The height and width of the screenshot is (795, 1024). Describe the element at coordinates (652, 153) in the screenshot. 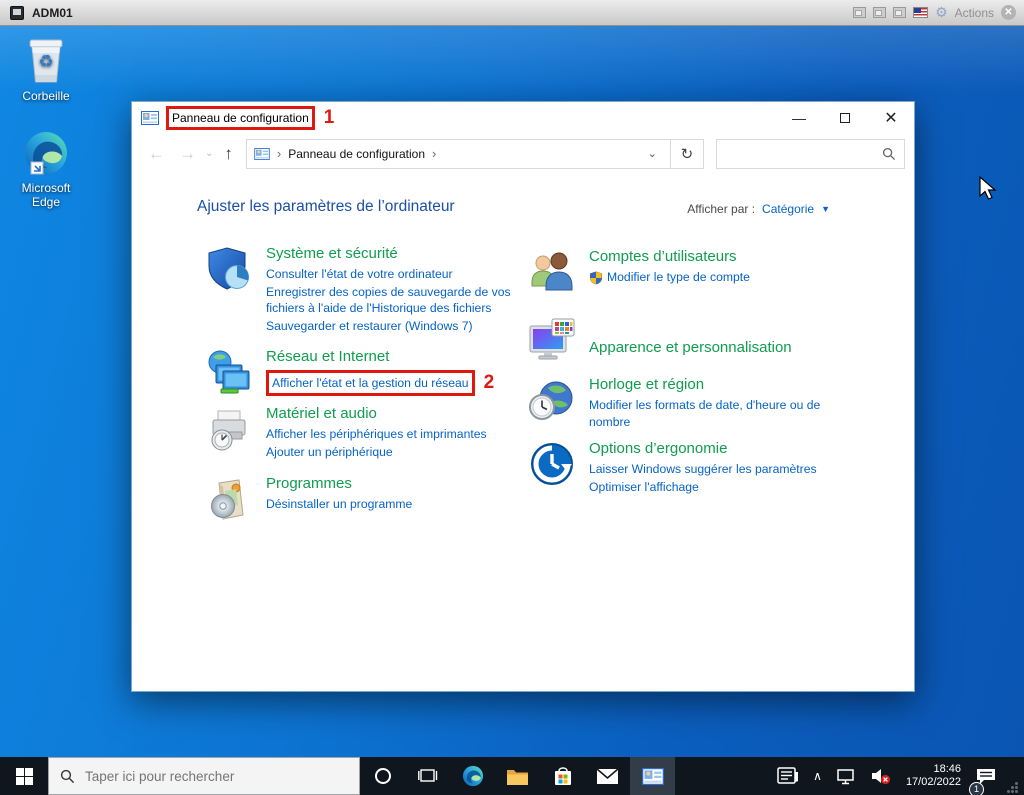

I see `address-dropdown-icon: ⌄` at that location.